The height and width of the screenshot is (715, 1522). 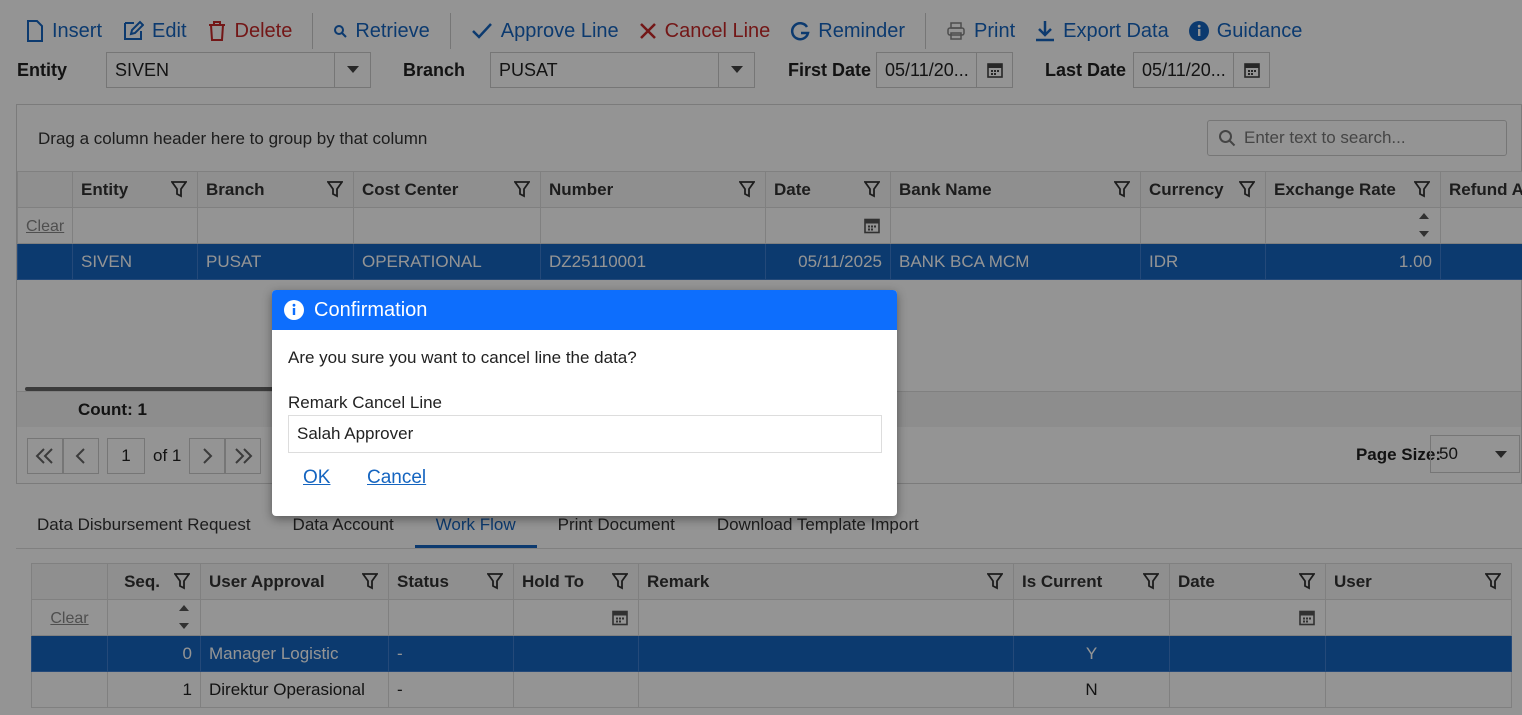 I want to click on cancel-button: Cancel, so click(x=396, y=478).